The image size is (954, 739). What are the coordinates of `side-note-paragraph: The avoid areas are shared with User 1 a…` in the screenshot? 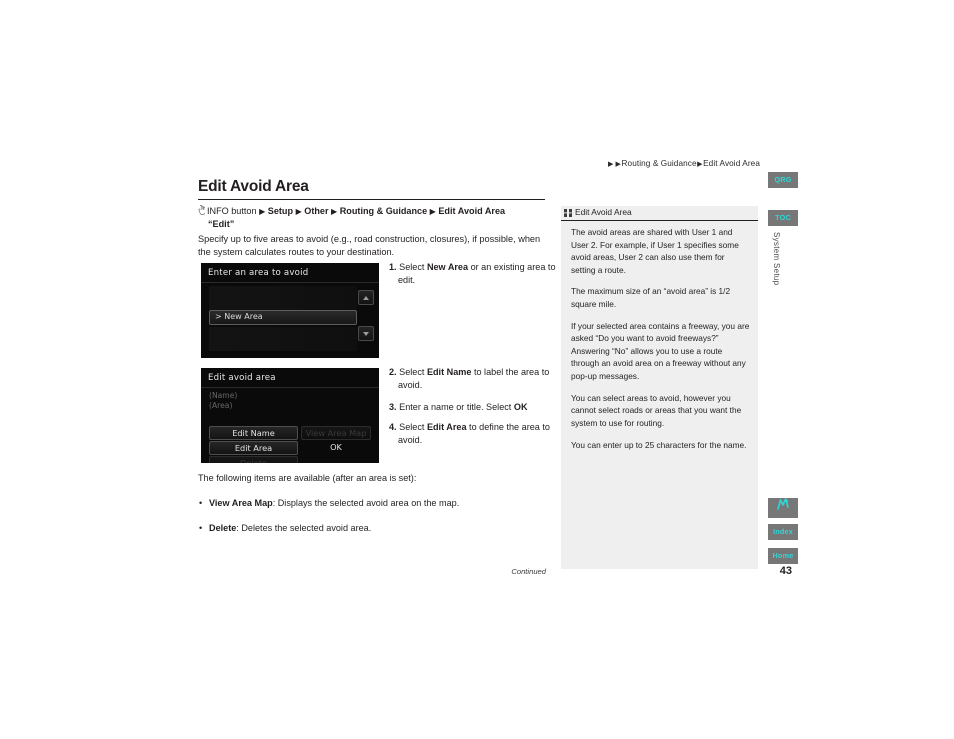 It's located at (655, 251).